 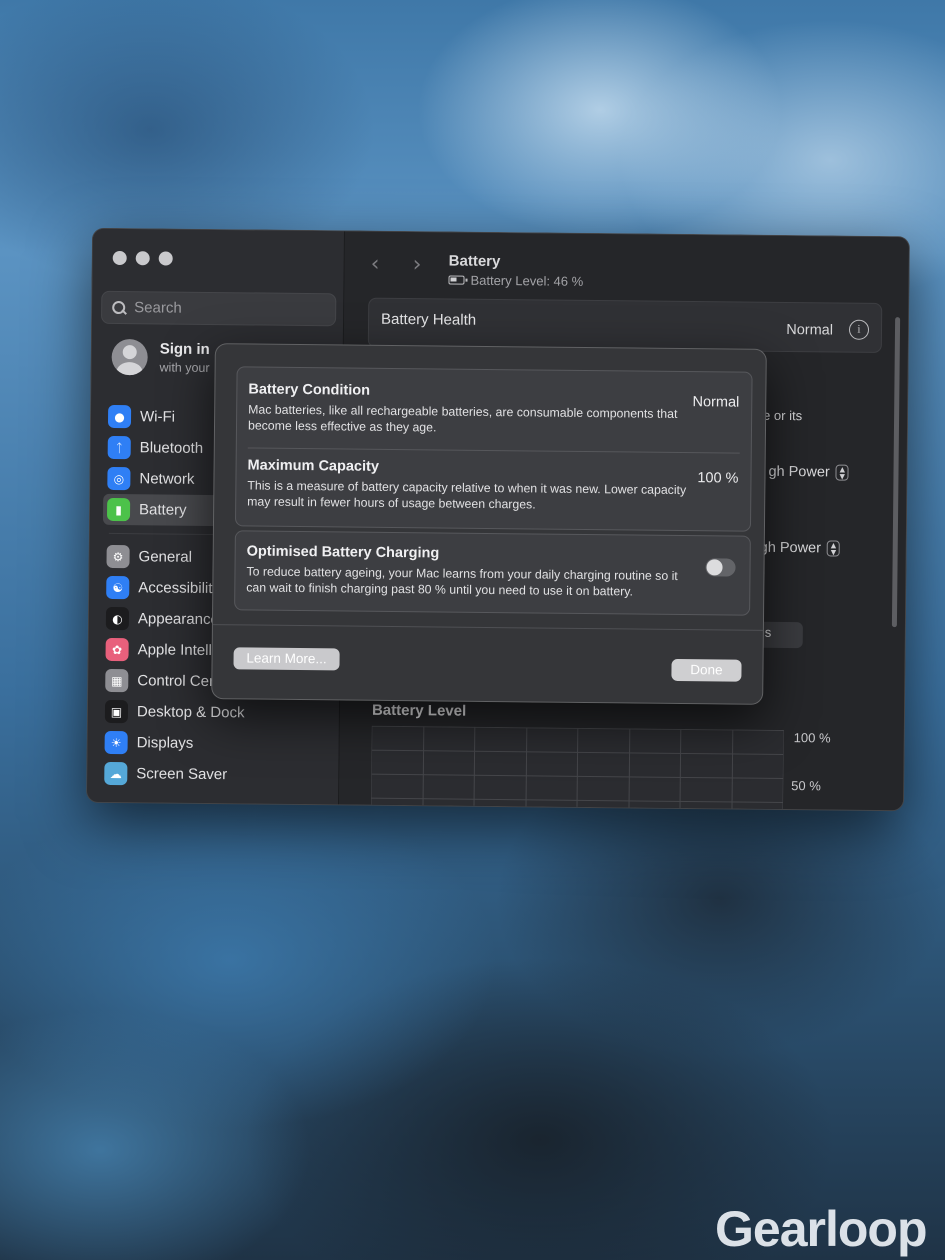 What do you see at coordinates (716, 402) in the screenshot?
I see `battery-condition-value: Normal` at bounding box center [716, 402].